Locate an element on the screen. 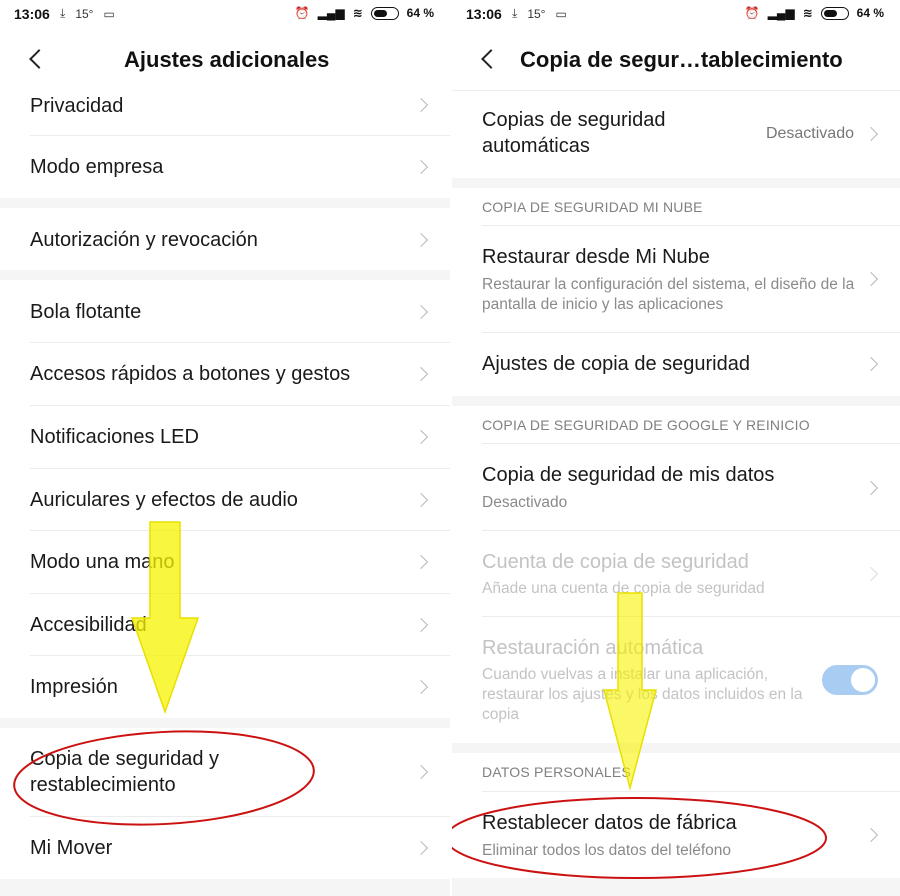 This screenshot has height=896, width=900. title-bar: Copia de segur…tablecimiento is located at coordinates (676, 60).